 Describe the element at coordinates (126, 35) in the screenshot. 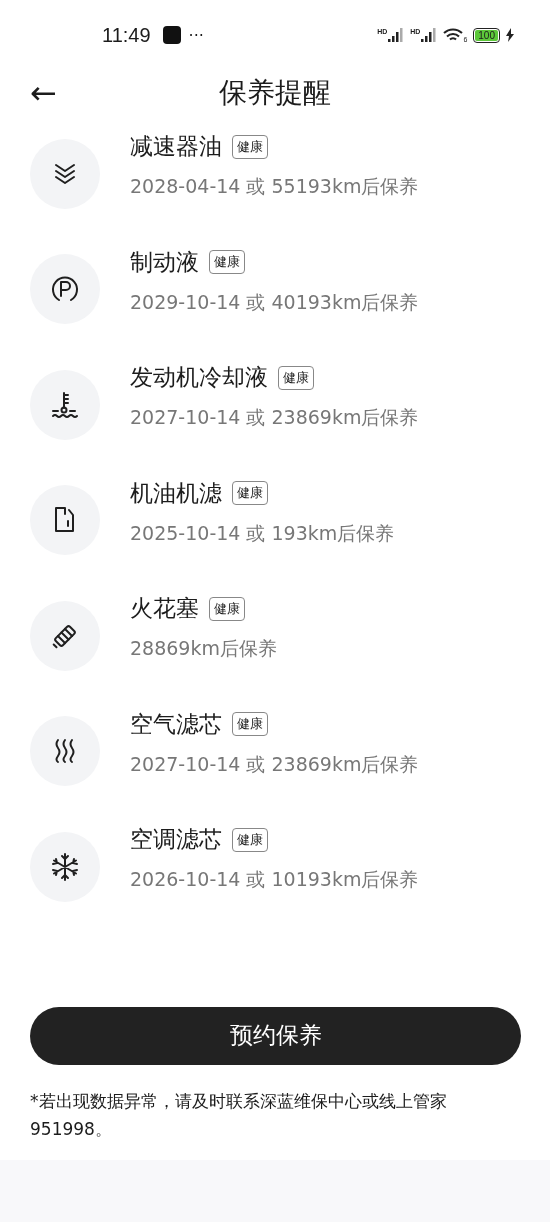

I see `clock-time: 11:49` at that location.